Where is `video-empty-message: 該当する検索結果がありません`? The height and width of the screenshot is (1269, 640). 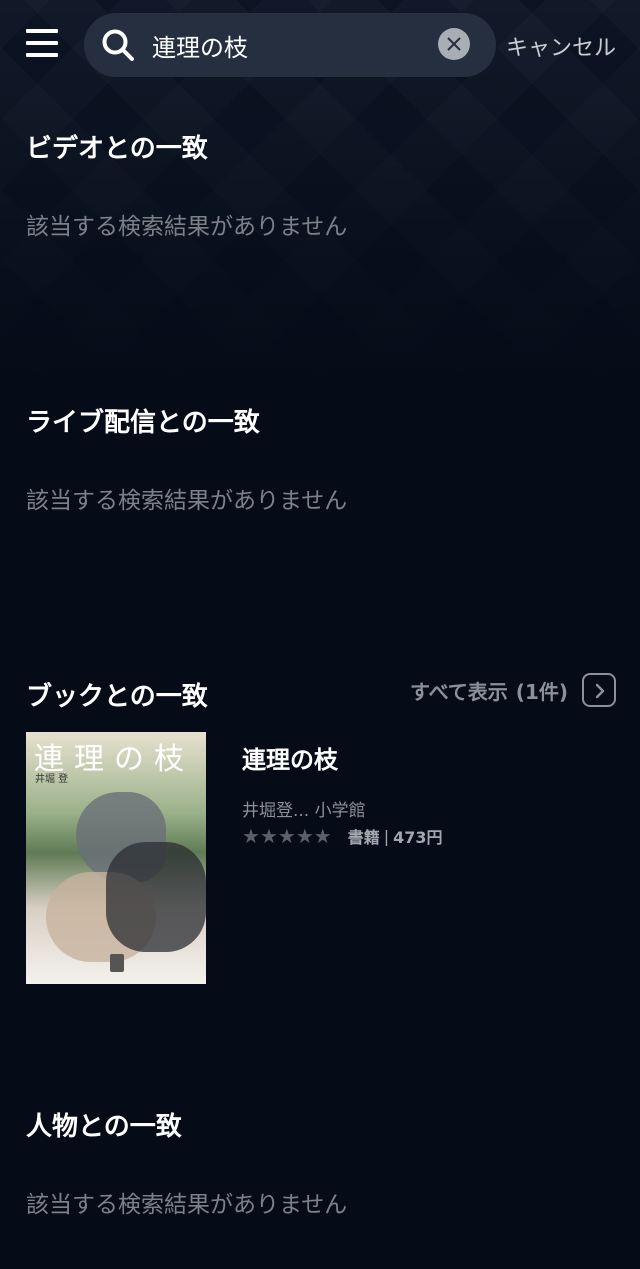
video-empty-message: 該当する検索結果がありません is located at coordinates (187, 227).